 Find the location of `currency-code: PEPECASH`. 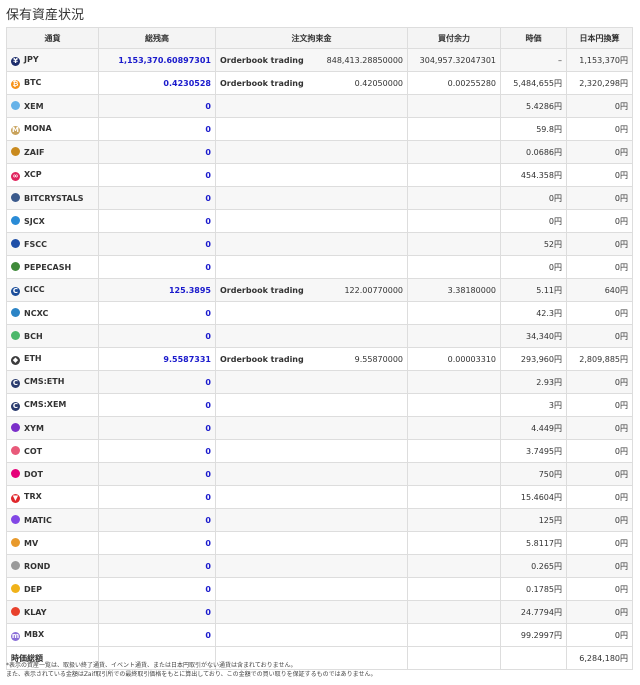

currency-code: PEPECASH is located at coordinates (48, 267).